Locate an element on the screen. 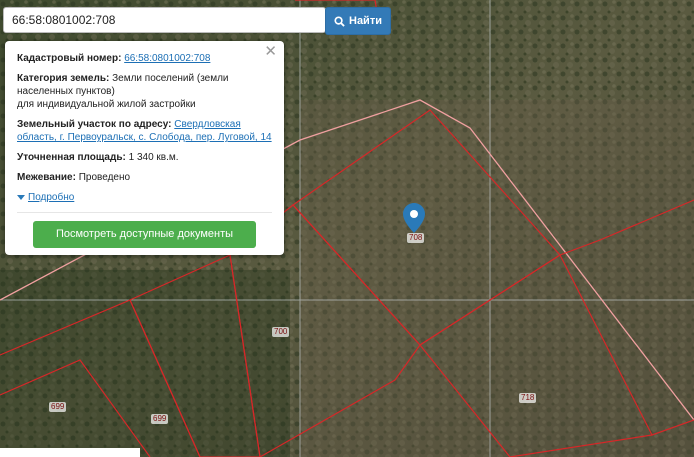 The height and width of the screenshot is (457, 694). plot-label-708: 708 is located at coordinates (416, 238).